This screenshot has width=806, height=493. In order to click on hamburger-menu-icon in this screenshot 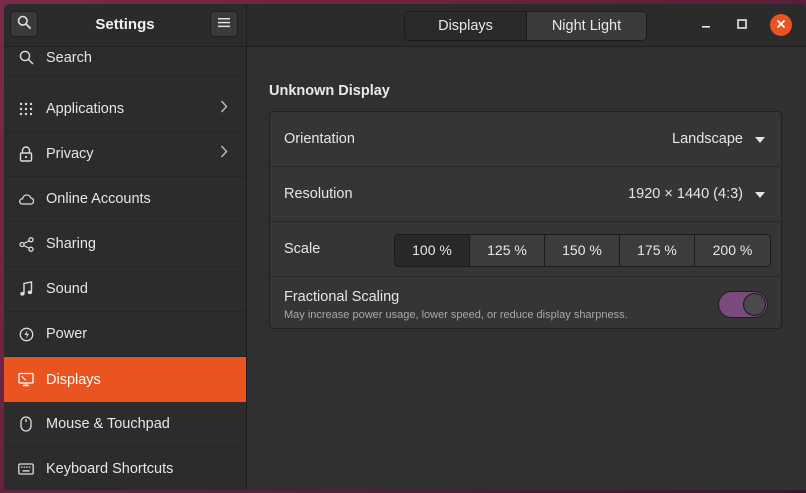, I will do `click(224, 24)`.